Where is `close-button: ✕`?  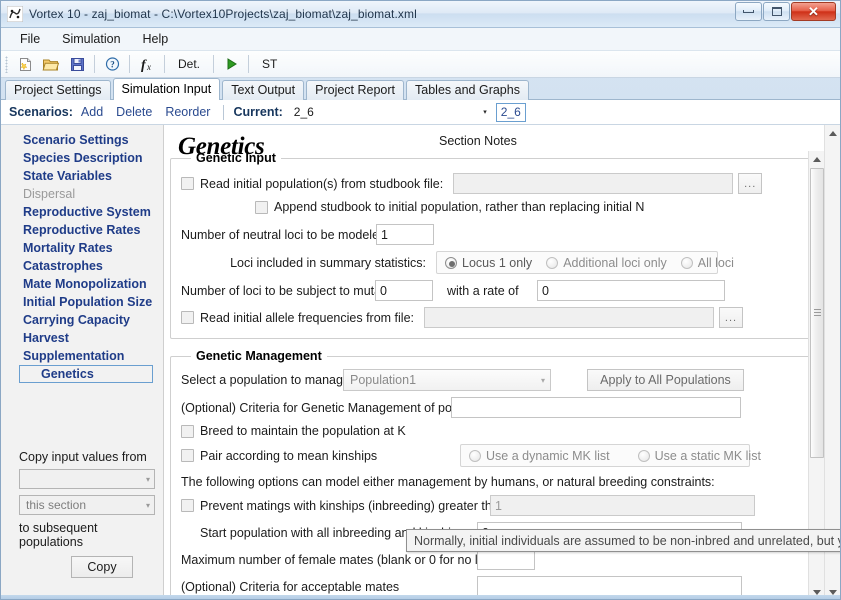 close-button: ✕ is located at coordinates (813, 11).